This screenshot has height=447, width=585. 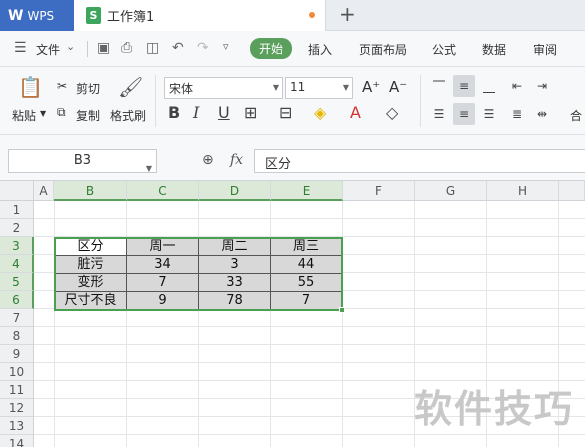 What do you see at coordinates (355, 112) in the screenshot?
I see `font-color-icon: A` at bounding box center [355, 112].